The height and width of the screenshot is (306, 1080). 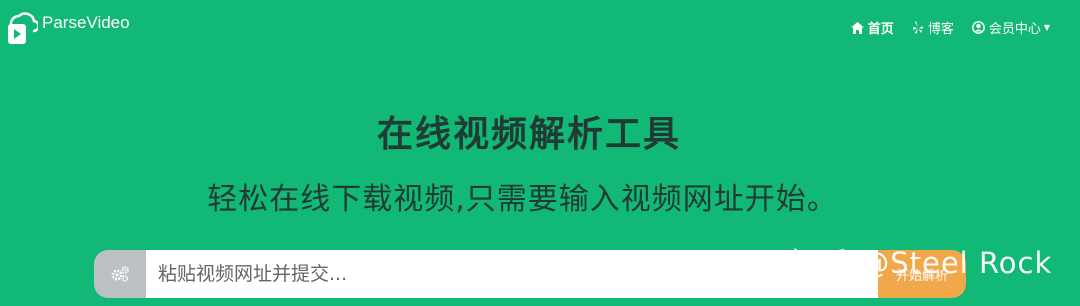 I want to click on page-title: 在线视频解析工具, so click(x=528, y=134).